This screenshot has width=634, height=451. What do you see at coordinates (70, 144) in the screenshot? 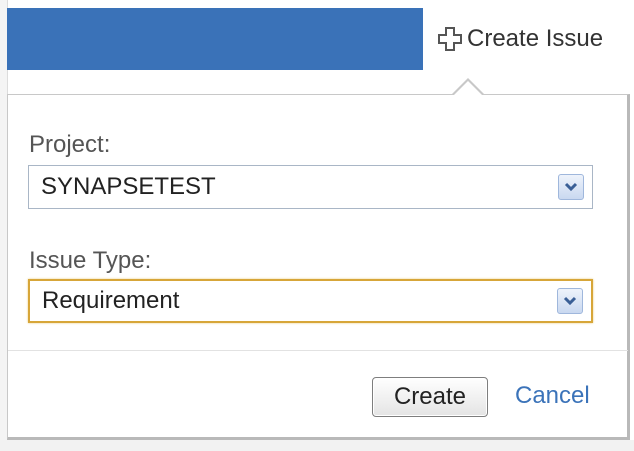
I see `project-label: Project:` at bounding box center [70, 144].